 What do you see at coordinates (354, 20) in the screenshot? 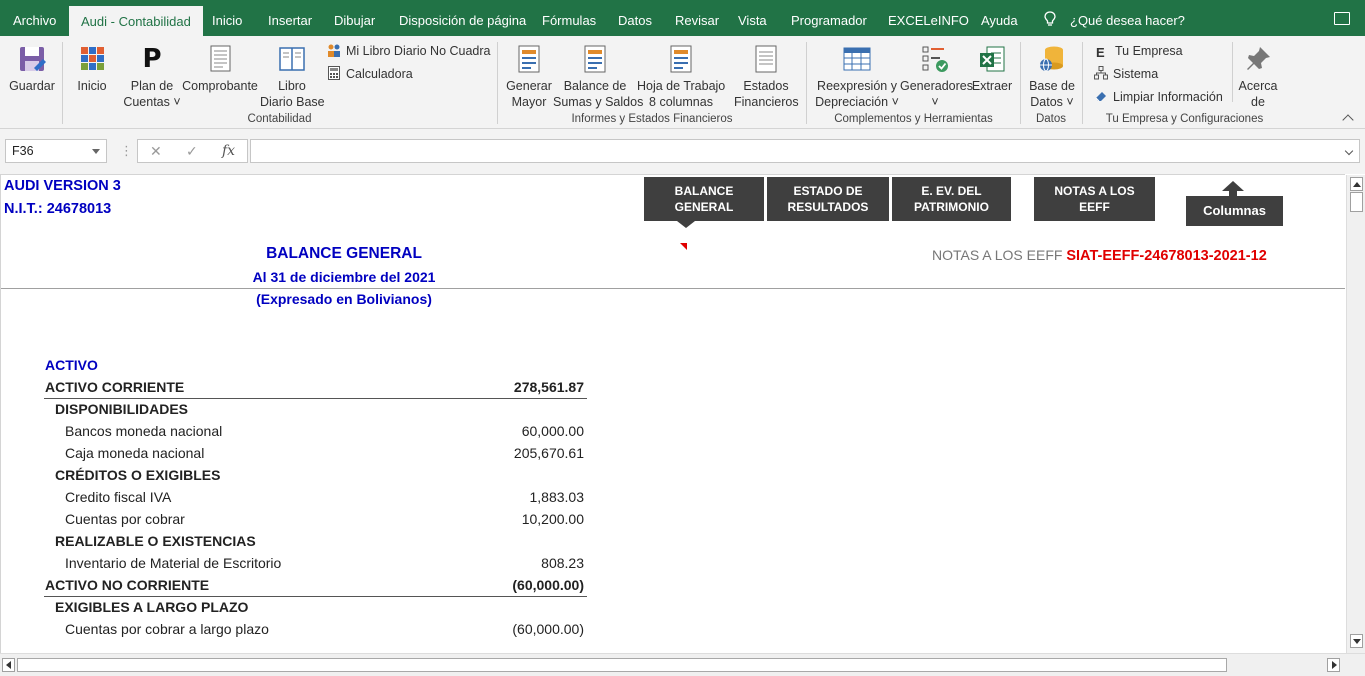
I see `tab-dibujar: Dibujar` at bounding box center [354, 20].